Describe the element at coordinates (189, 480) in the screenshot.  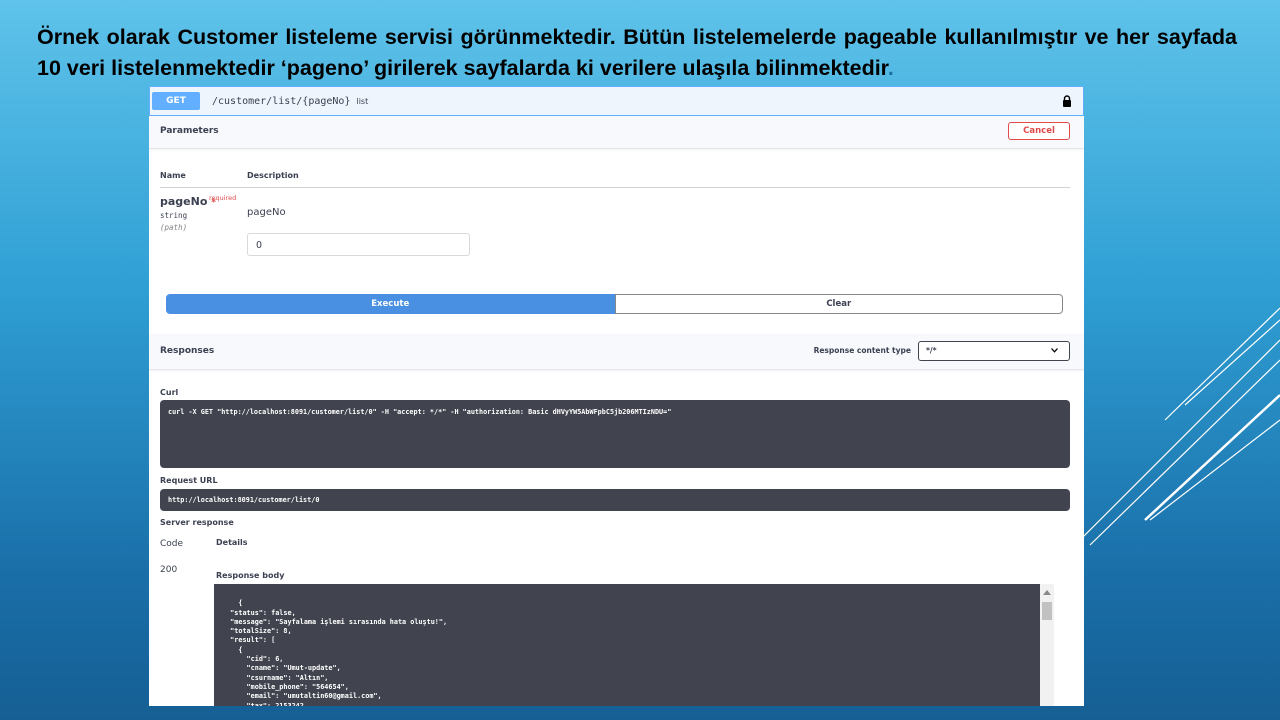
I see `request-url-label: Request URL` at that location.